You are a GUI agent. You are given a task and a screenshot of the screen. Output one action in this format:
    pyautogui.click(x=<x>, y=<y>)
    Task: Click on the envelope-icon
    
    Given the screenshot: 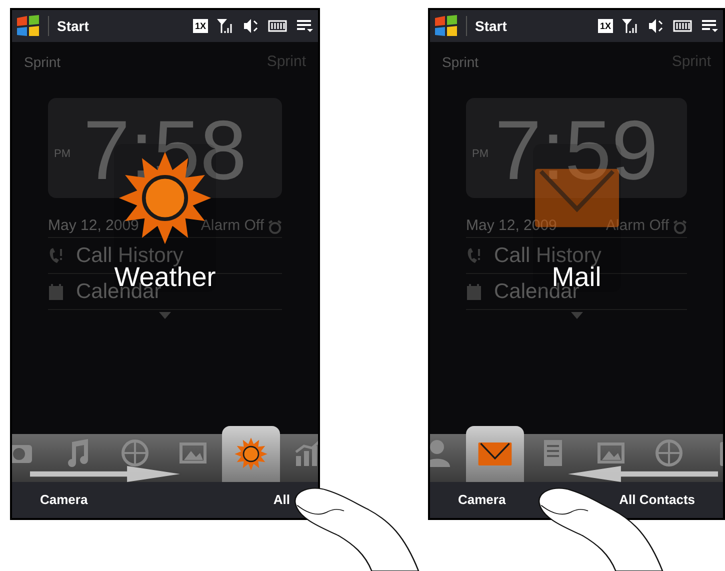 What is the action you would take?
    pyautogui.click(x=495, y=454)
    